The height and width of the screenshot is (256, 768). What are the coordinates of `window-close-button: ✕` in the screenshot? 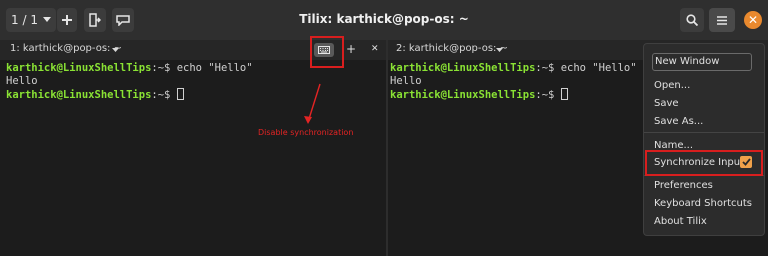 It's located at (753, 20).